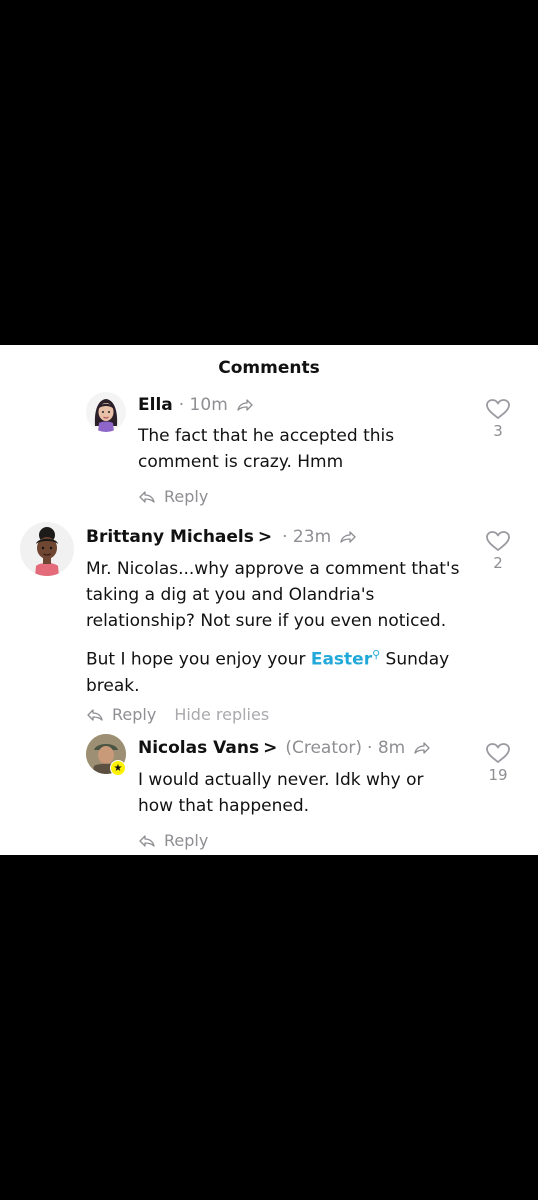 The image size is (538, 1200). I want to click on search-icon: ⚲, so click(376, 654).